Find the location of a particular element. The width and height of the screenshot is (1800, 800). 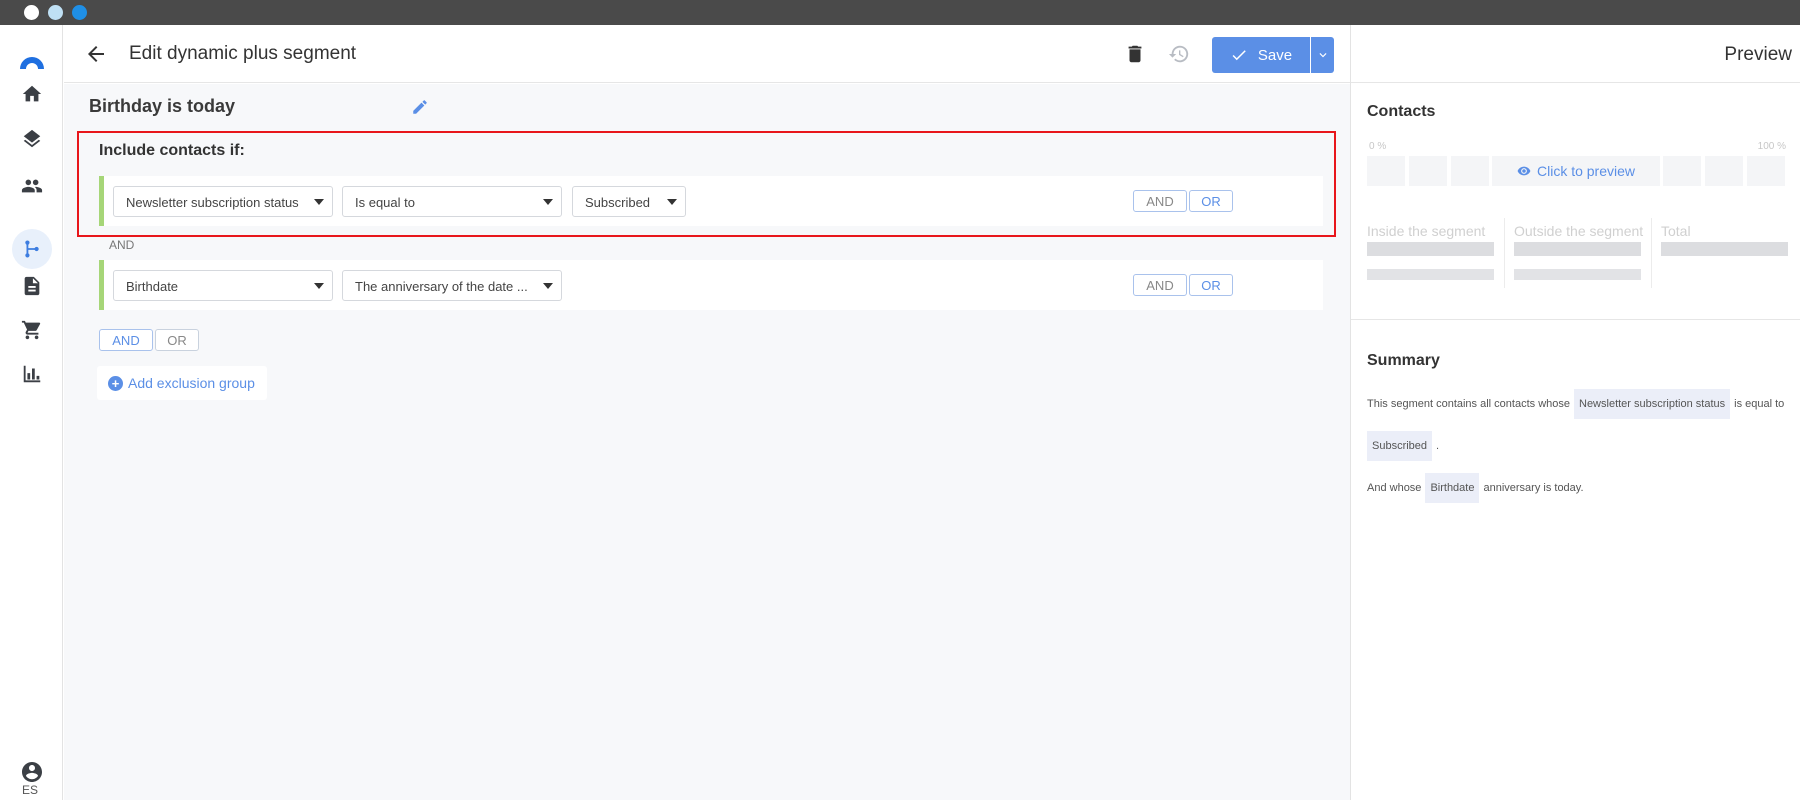

user-avatar-icon is located at coordinates (32, 772).